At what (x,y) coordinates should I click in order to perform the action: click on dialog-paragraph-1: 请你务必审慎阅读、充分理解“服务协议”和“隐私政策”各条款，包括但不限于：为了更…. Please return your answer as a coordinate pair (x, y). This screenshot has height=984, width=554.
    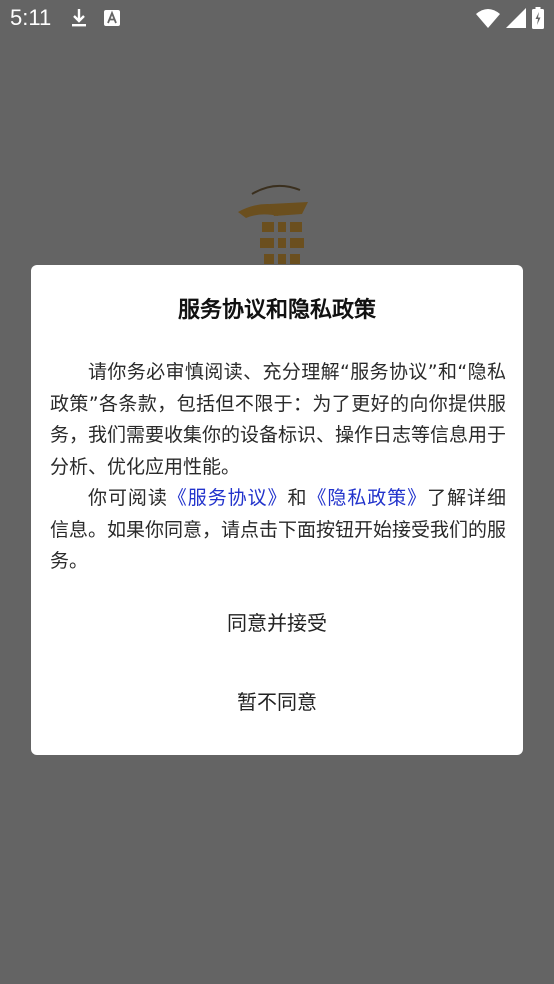
    Looking at the image, I should click on (278, 419).